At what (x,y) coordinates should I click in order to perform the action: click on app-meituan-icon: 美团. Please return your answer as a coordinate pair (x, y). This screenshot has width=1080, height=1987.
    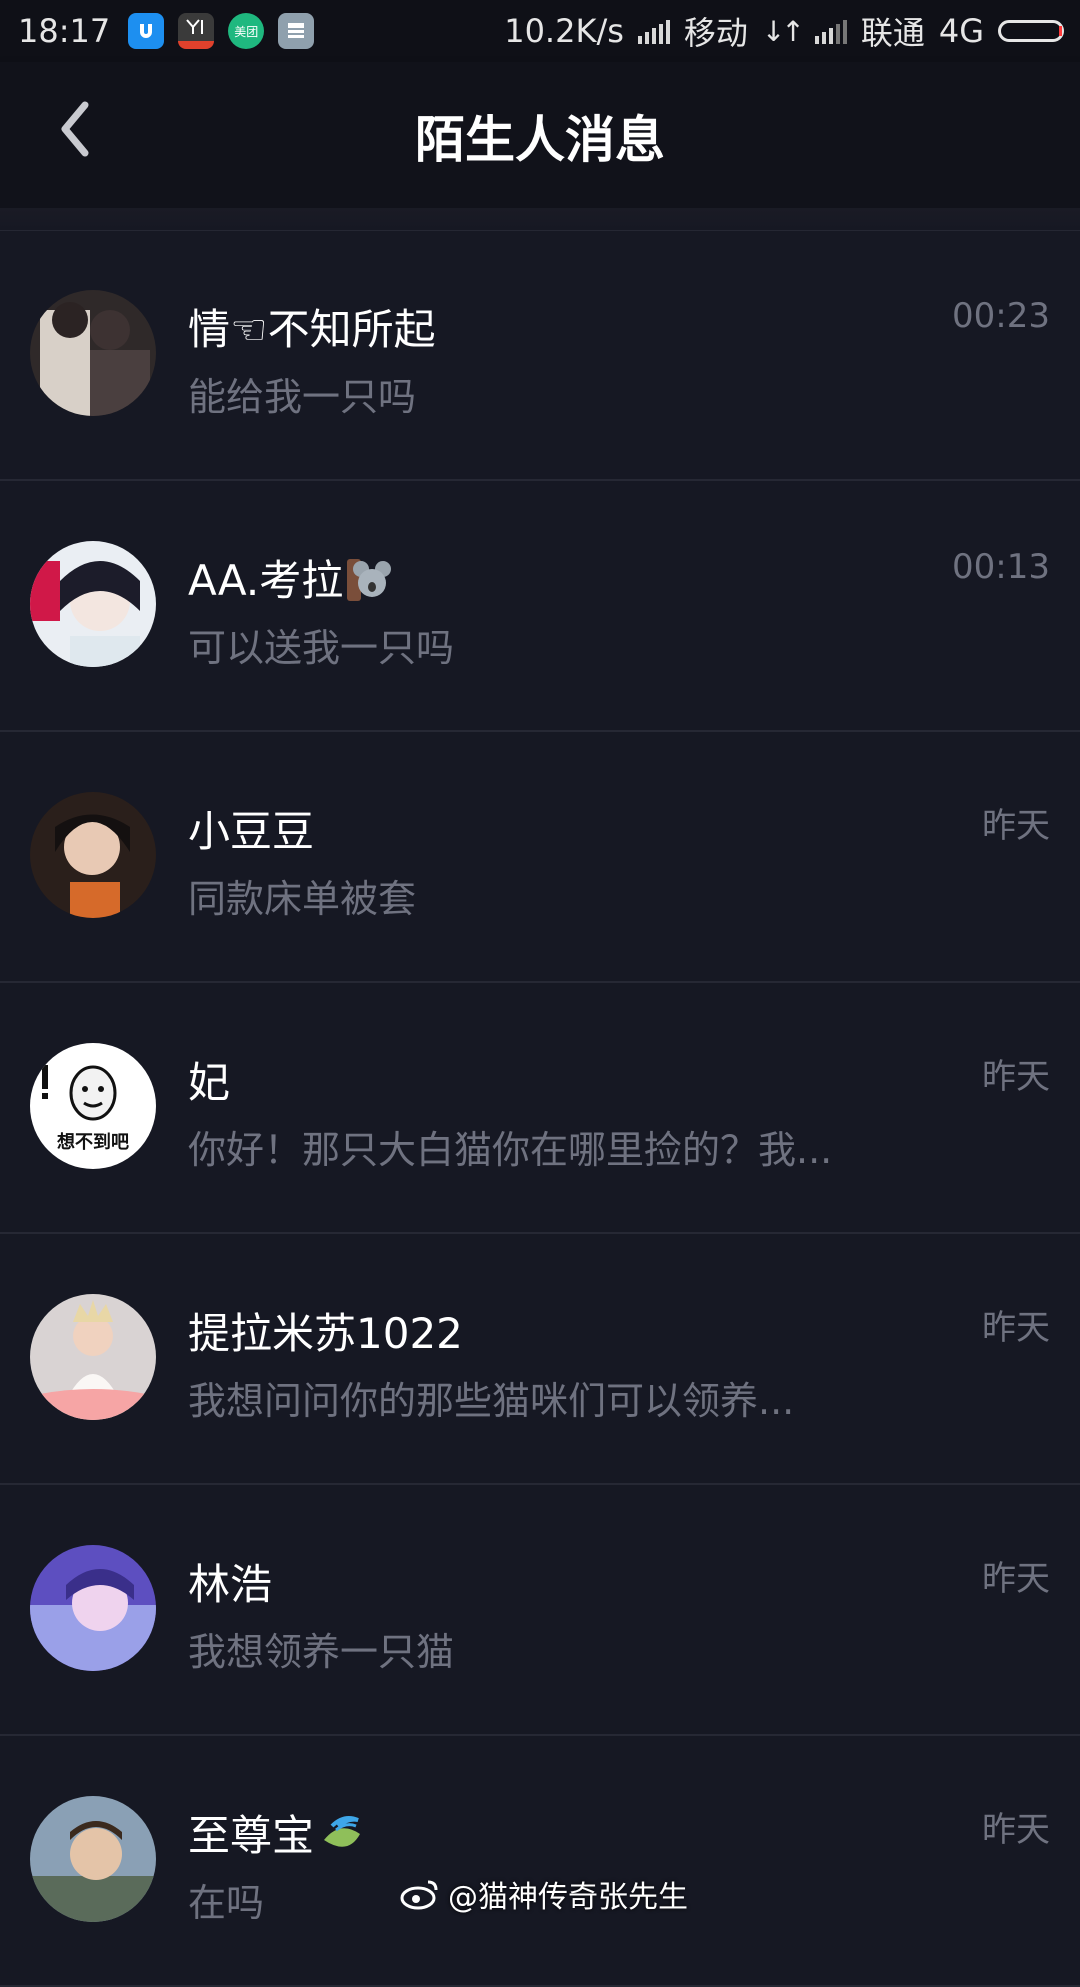
    Looking at the image, I should click on (246, 31).